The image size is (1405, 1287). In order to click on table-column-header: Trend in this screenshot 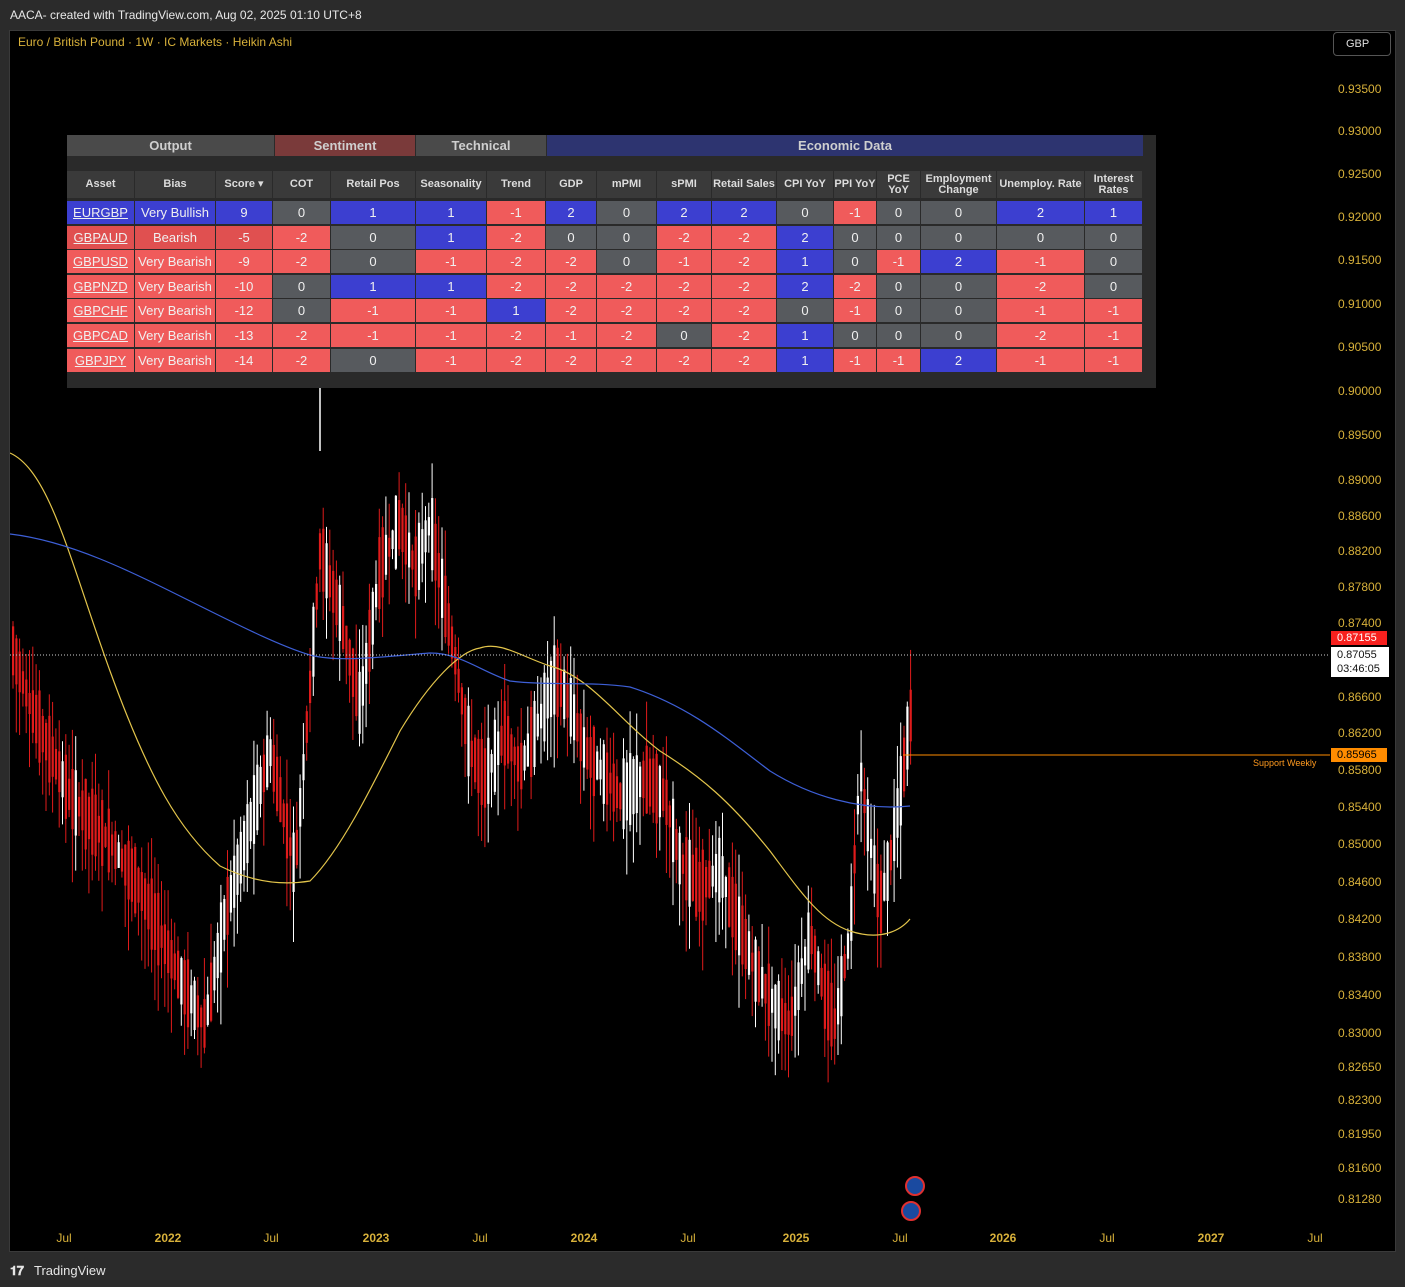, I will do `click(516, 184)`.